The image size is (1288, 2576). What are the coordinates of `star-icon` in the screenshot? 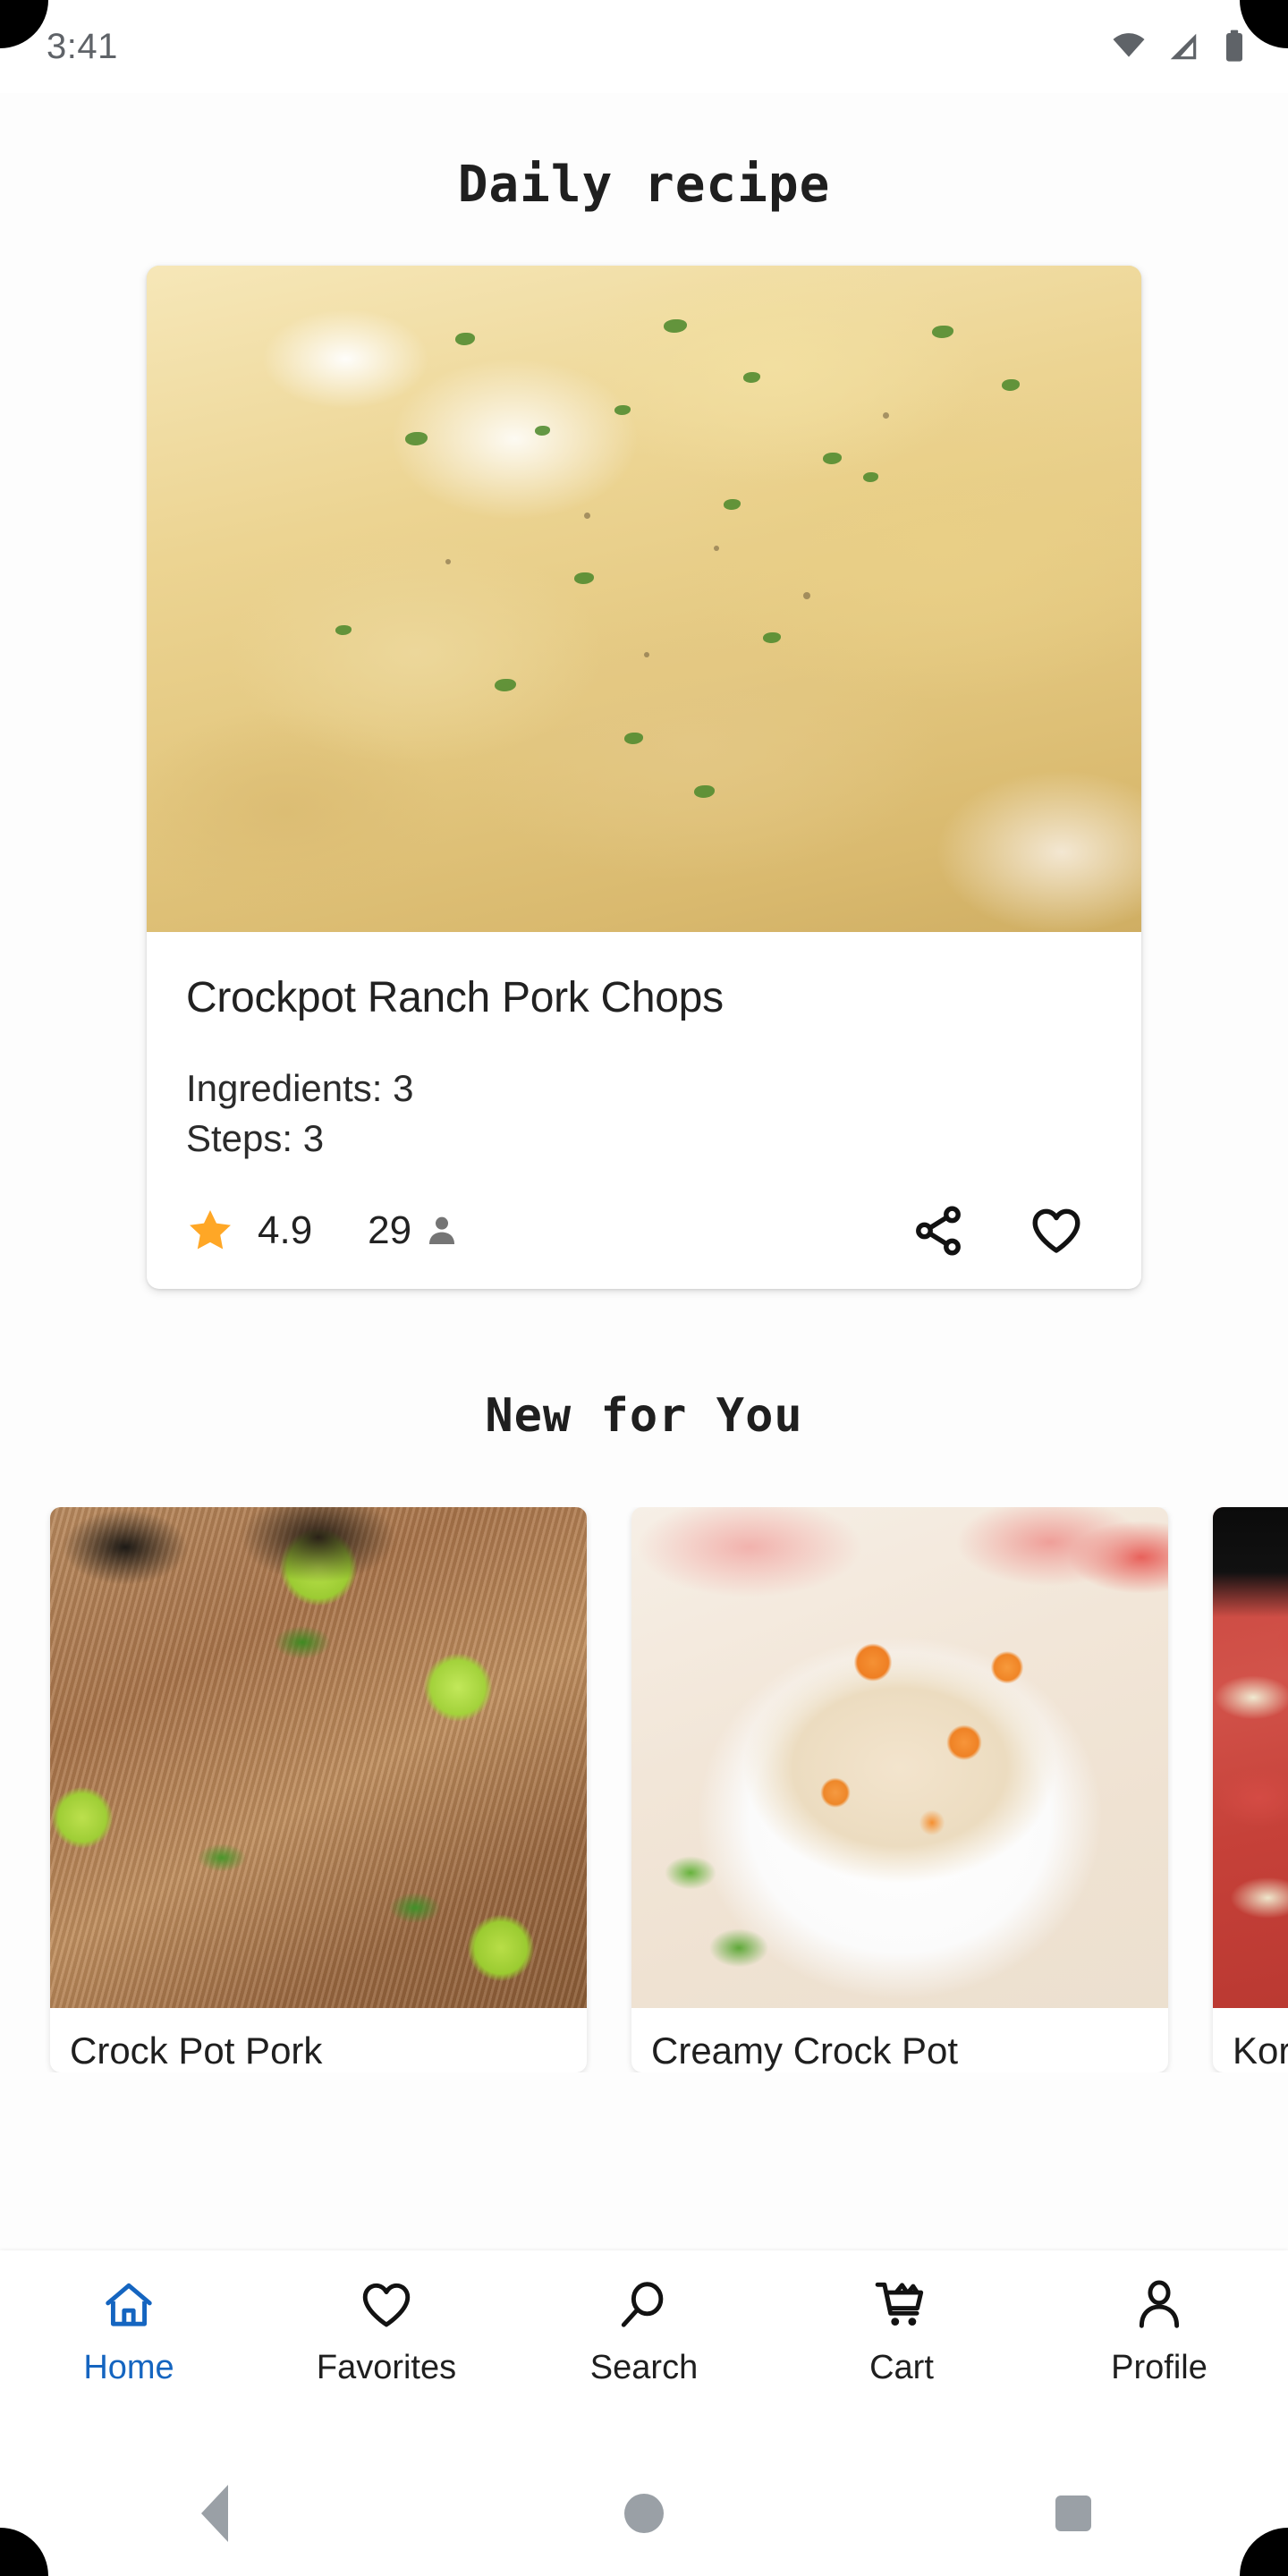 It's located at (210, 1230).